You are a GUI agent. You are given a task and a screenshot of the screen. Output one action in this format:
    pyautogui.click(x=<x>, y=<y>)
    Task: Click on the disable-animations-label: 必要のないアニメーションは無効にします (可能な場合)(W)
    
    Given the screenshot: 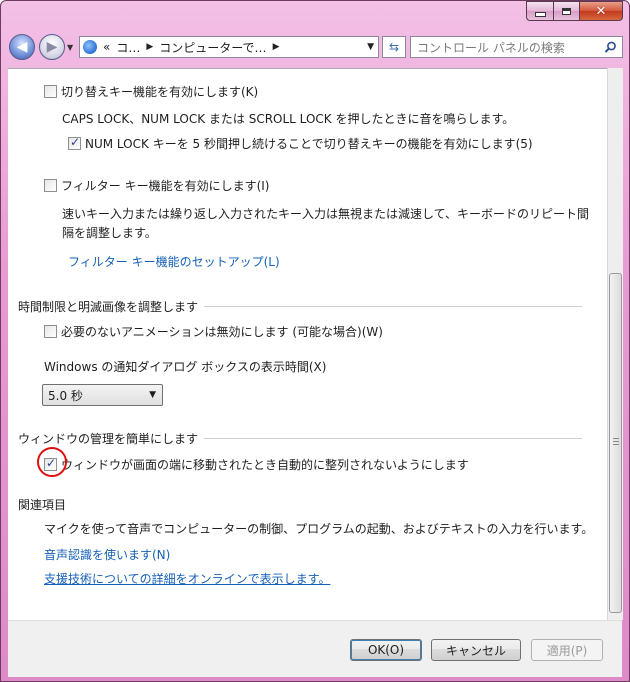 What is the action you would take?
    pyautogui.click(x=222, y=331)
    